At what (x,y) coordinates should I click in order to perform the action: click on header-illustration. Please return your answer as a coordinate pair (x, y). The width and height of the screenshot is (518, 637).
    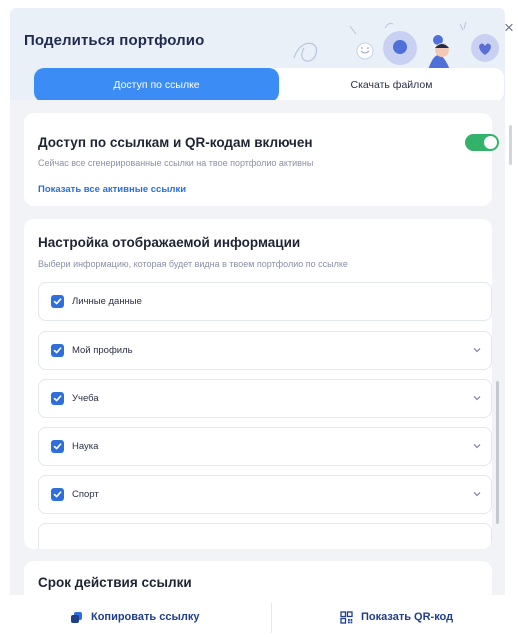
    Looking at the image, I should click on (396, 45).